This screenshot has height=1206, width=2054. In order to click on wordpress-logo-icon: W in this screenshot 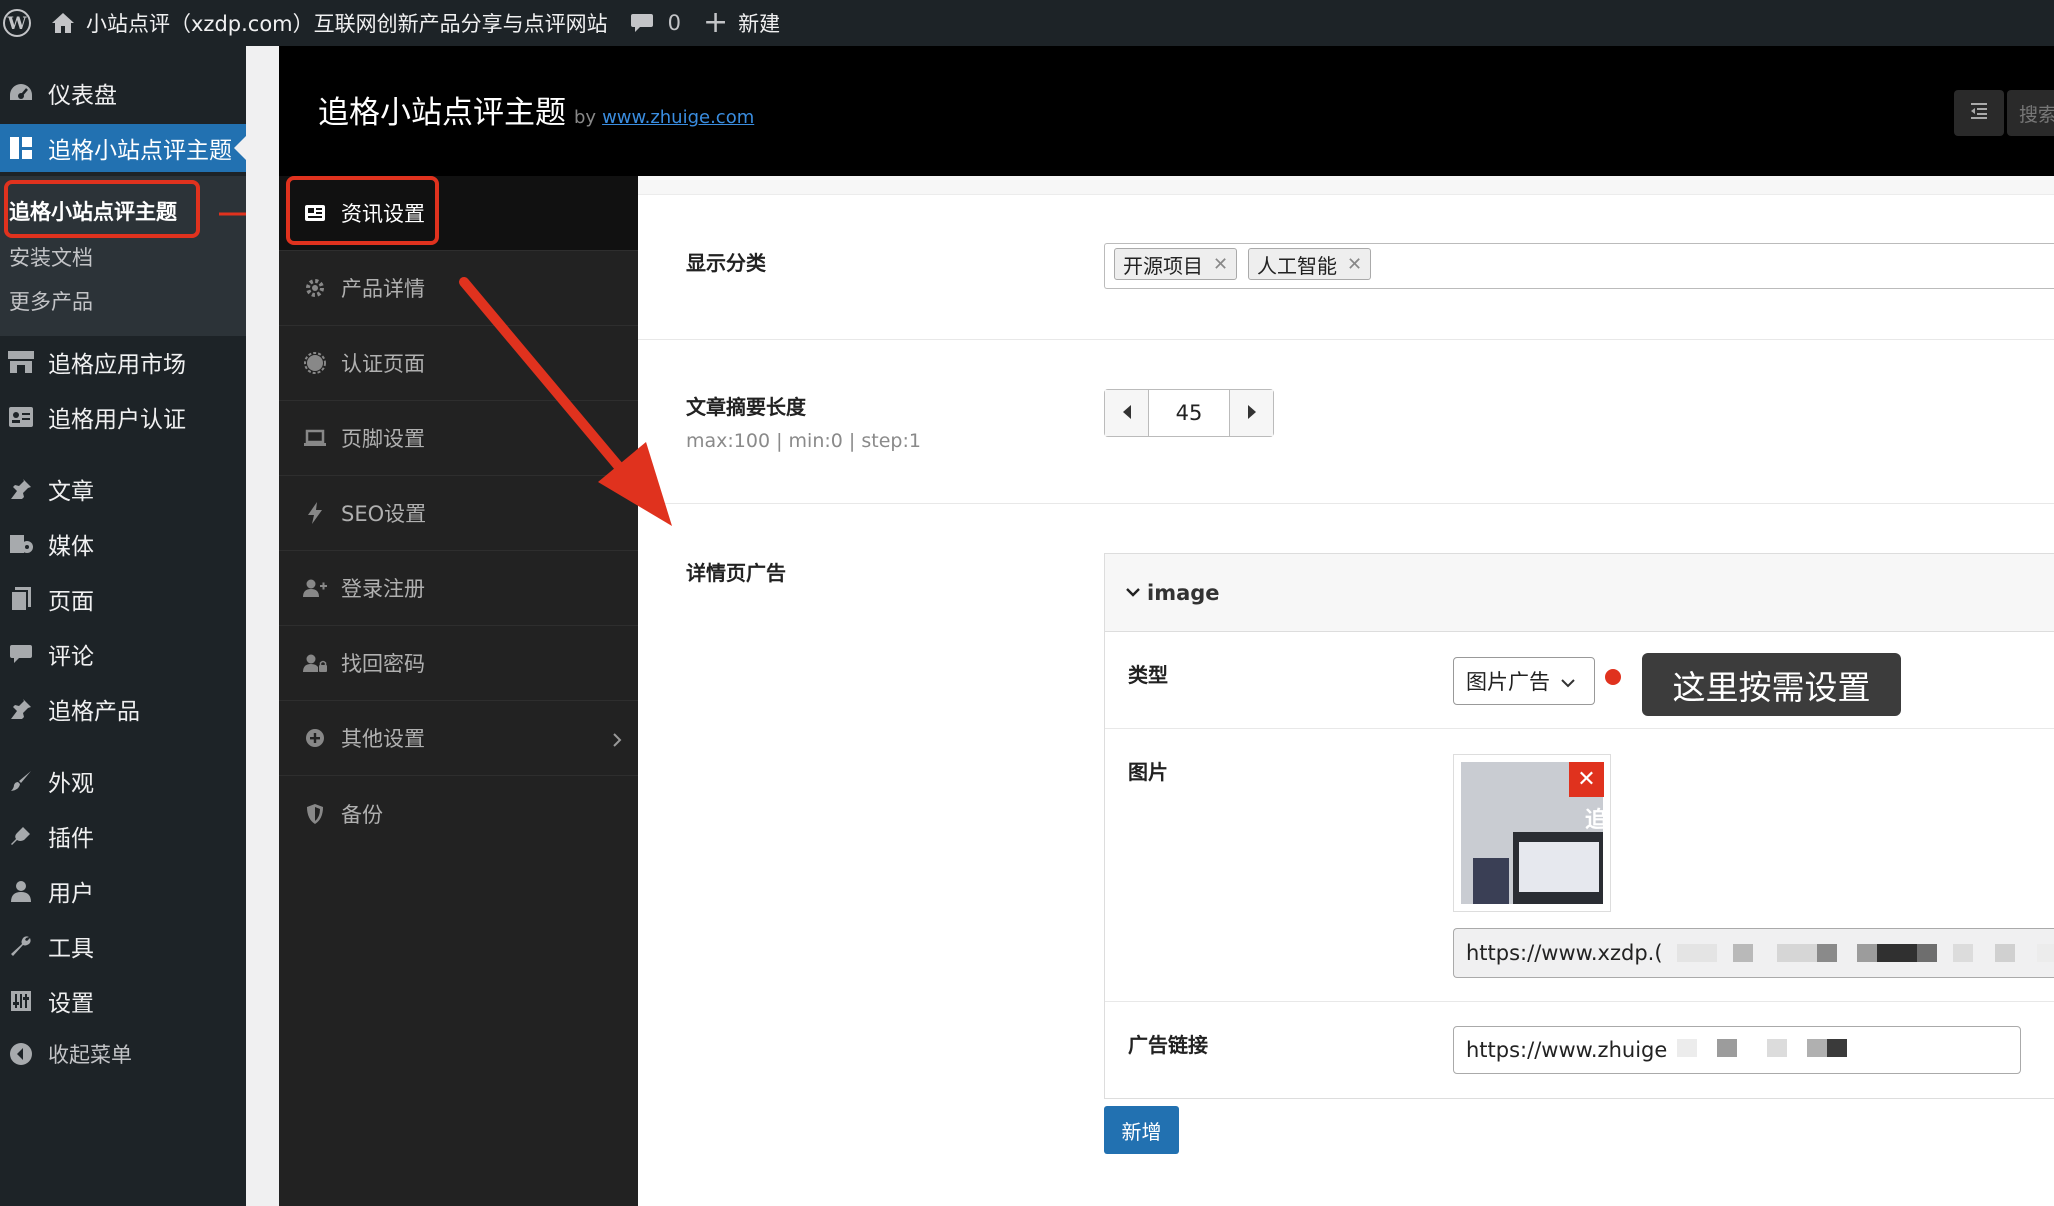, I will do `click(17, 23)`.